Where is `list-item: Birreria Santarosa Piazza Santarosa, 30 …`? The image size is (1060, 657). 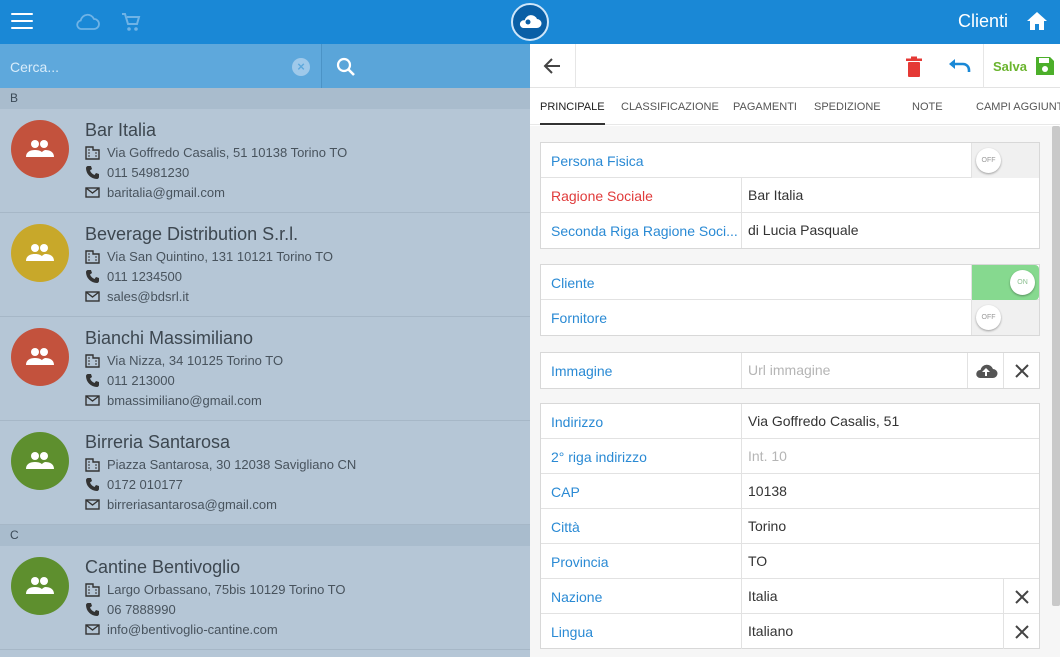 list-item: Birreria Santarosa Piazza Santarosa, 30 … is located at coordinates (265, 473).